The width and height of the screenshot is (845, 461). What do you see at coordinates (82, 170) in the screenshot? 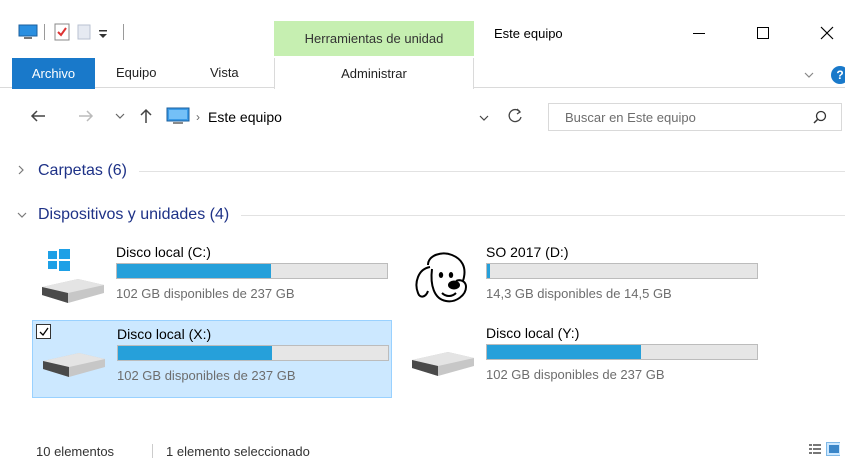
I see `group-label: Carpetas (6)` at bounding box center [82, 170].